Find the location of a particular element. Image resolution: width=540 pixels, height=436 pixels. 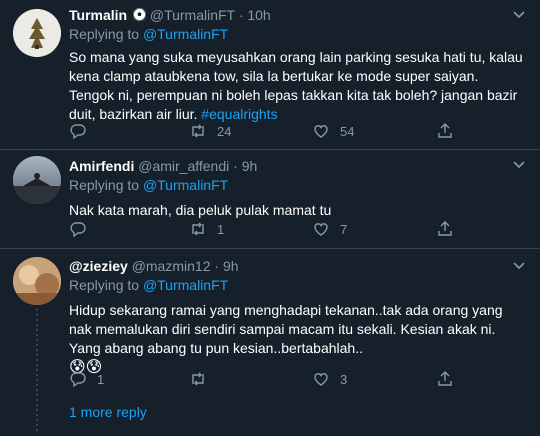

display-name: Amirfendi is located at coordinates (101, 166).